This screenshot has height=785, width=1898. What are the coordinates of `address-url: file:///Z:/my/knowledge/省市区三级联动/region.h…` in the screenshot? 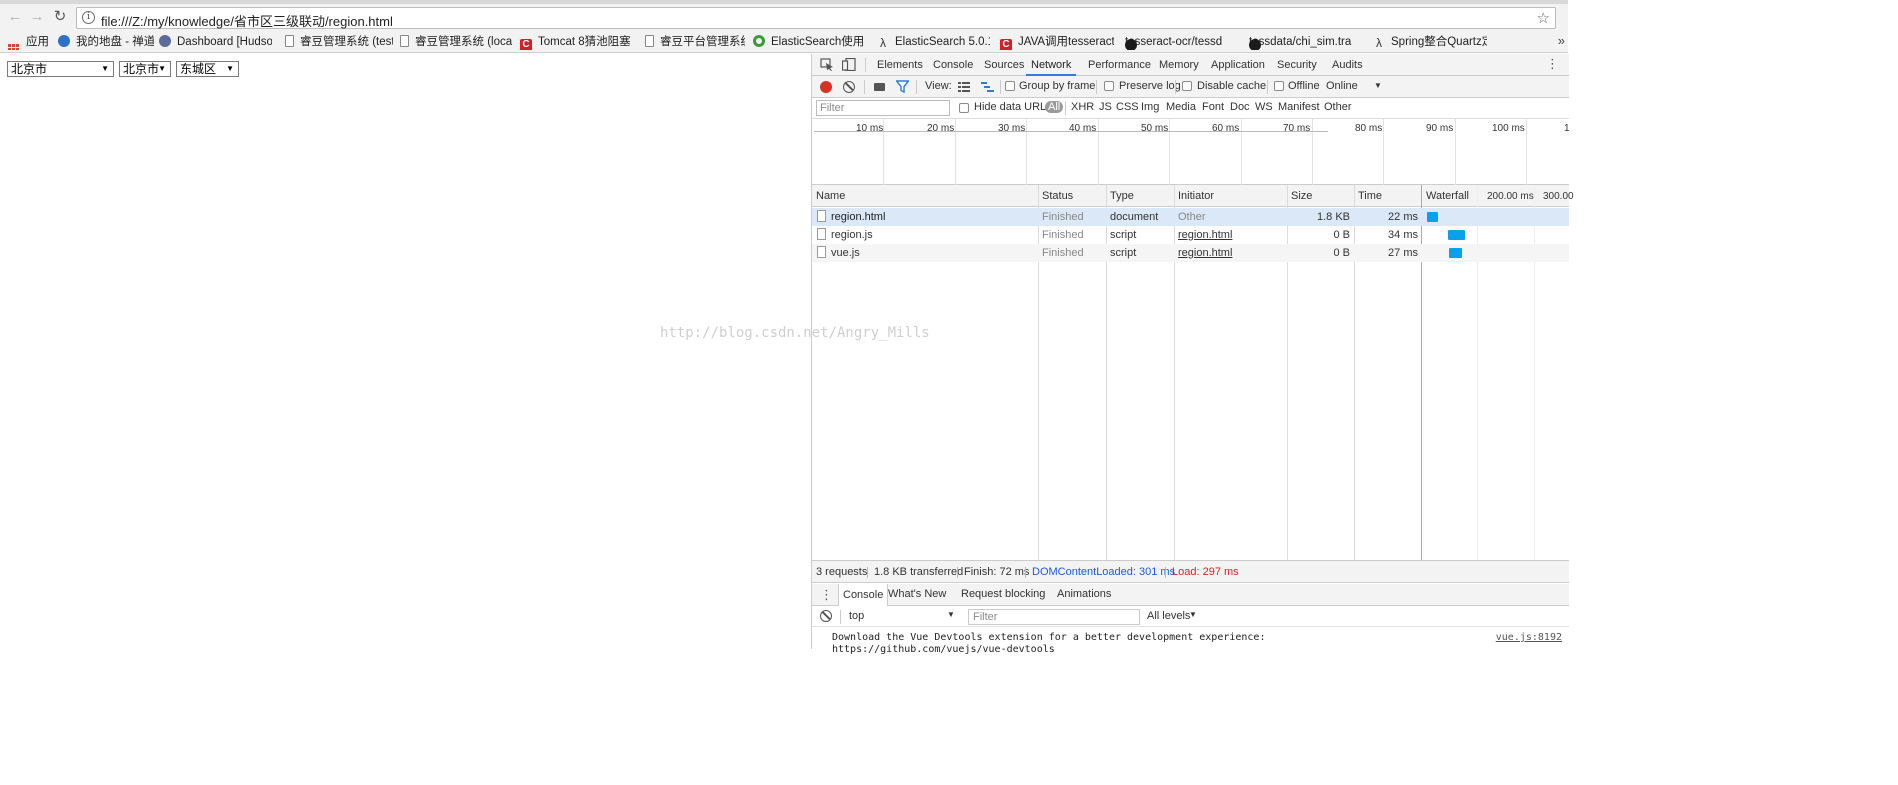 It's located at (247, 20).